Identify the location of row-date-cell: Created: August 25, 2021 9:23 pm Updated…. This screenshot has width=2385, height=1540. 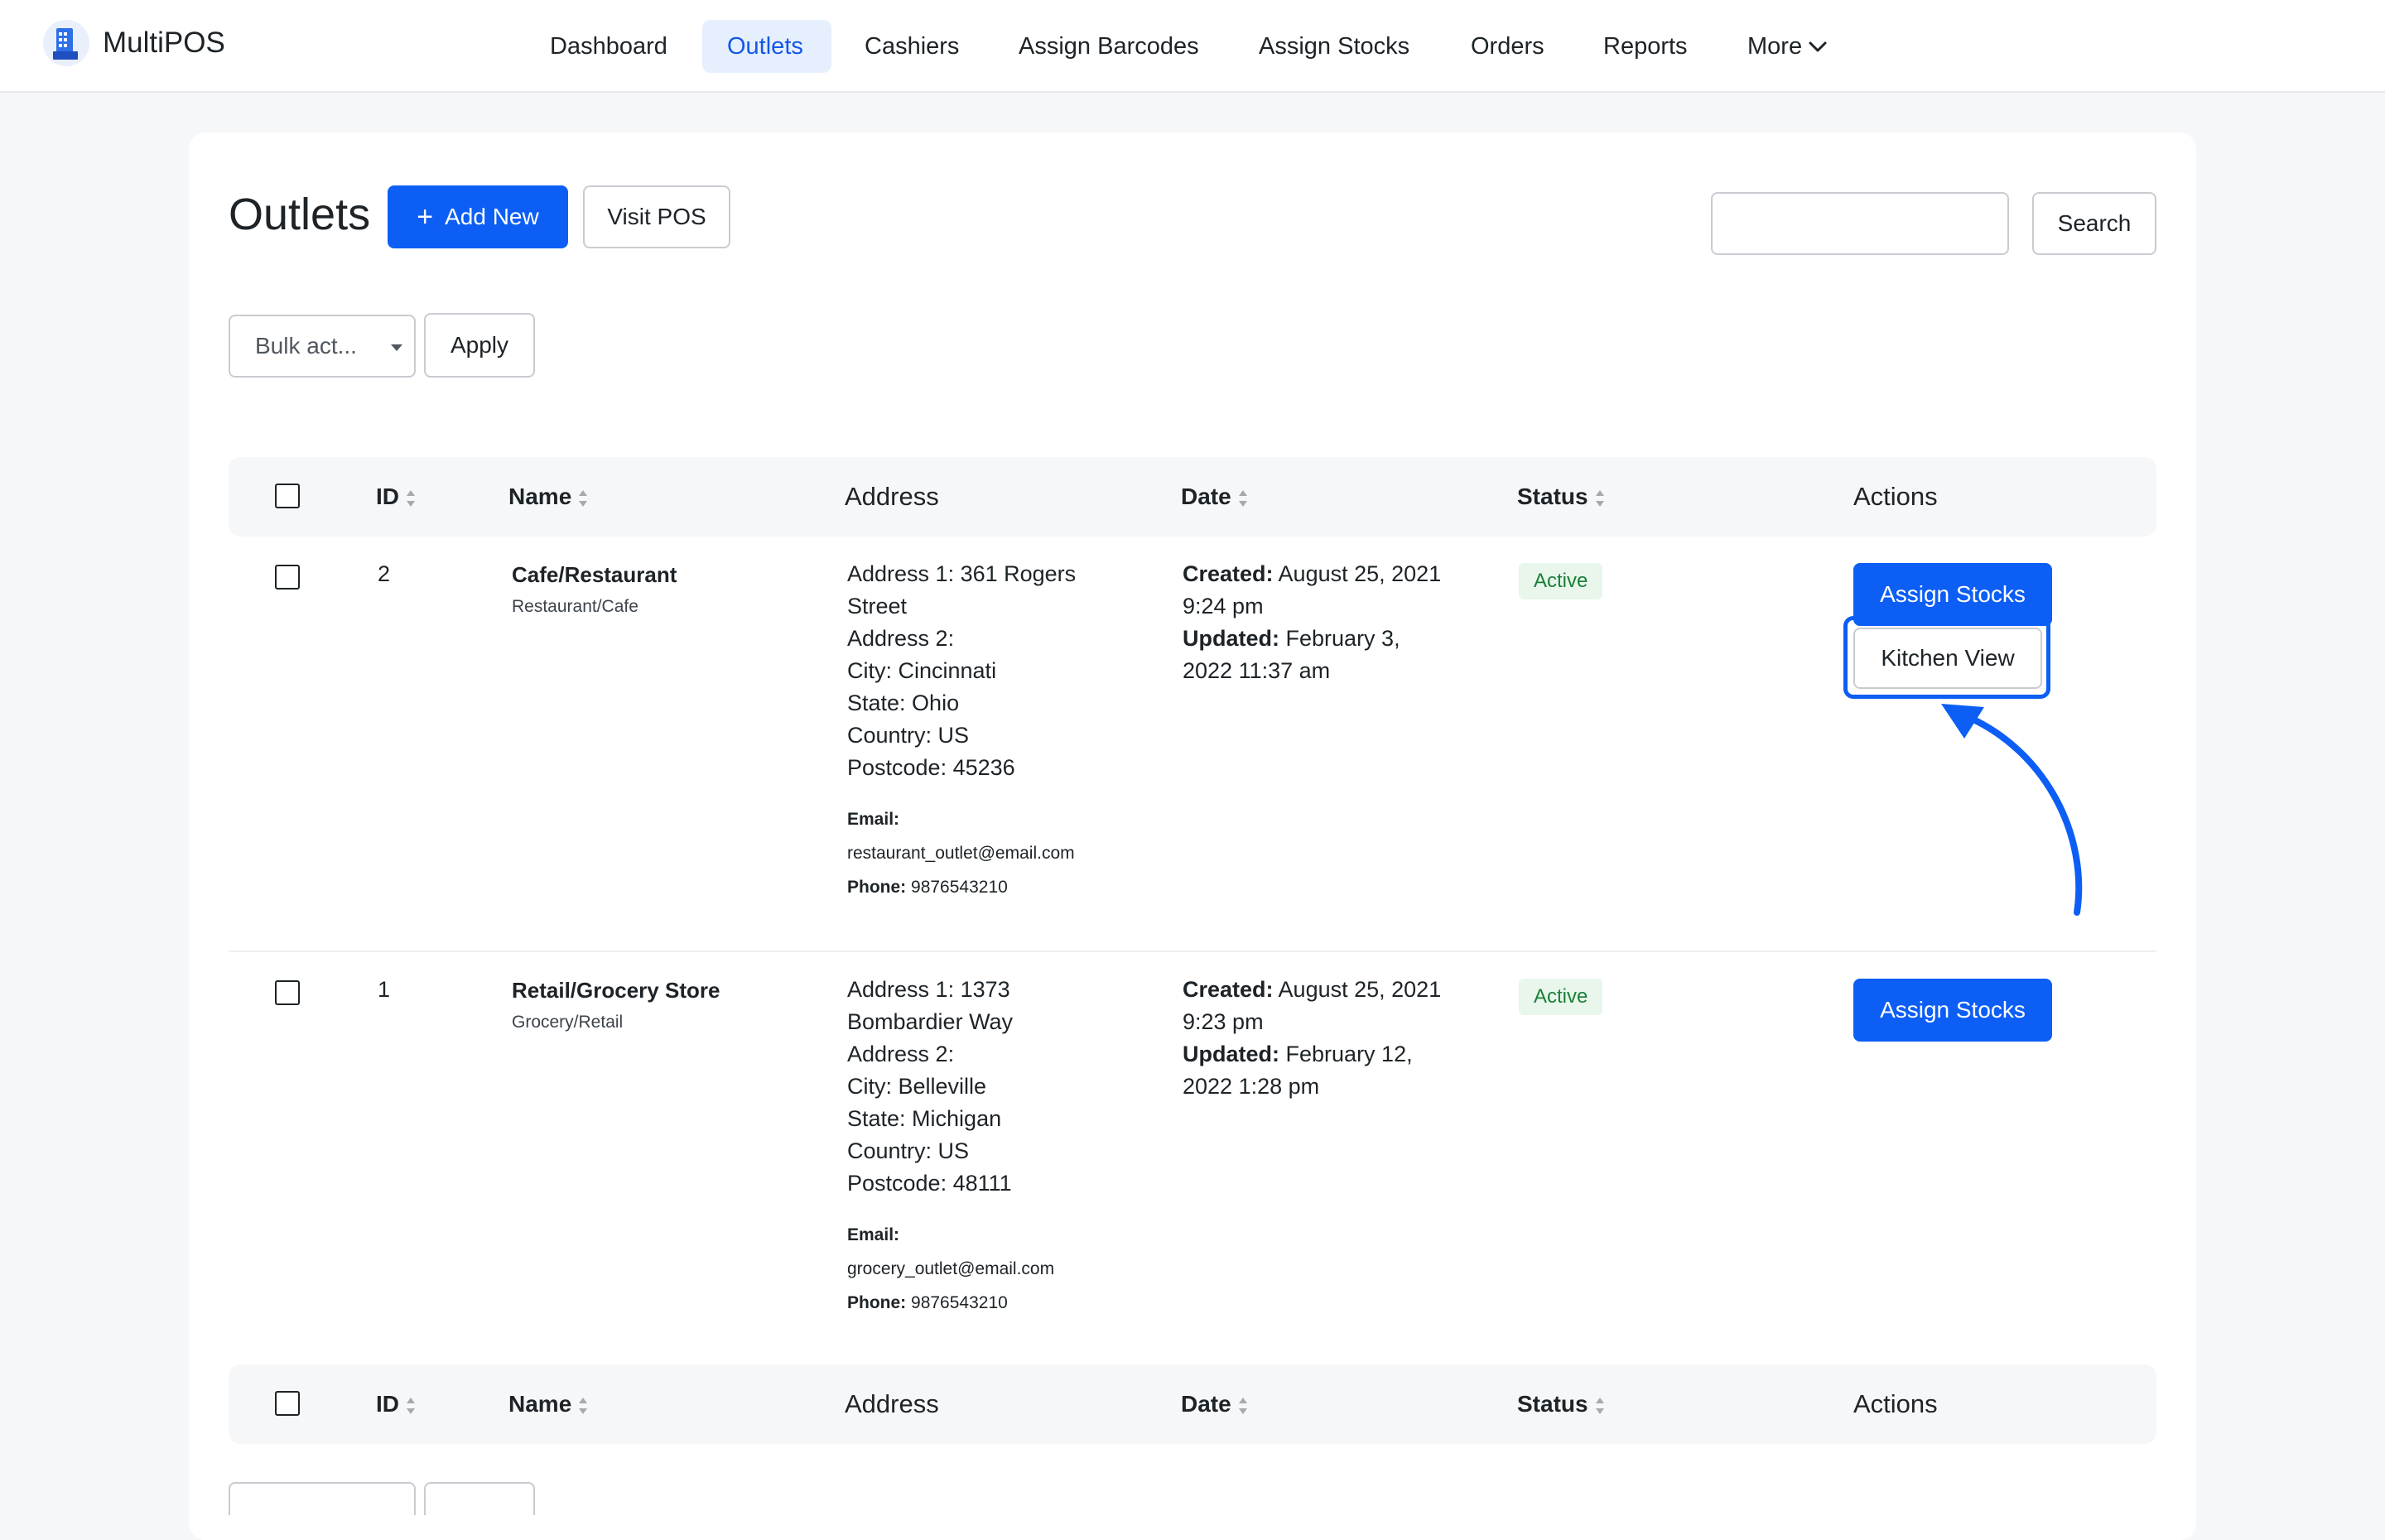
(1332, 1038).